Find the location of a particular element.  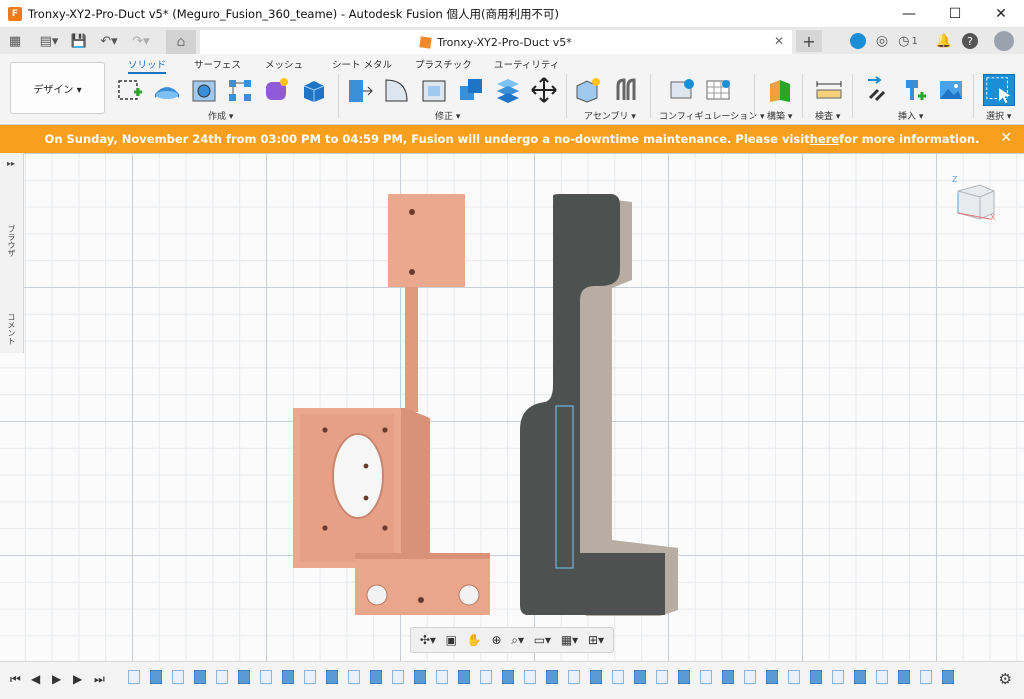

create-box-icon is located at coordinates (314, 90).